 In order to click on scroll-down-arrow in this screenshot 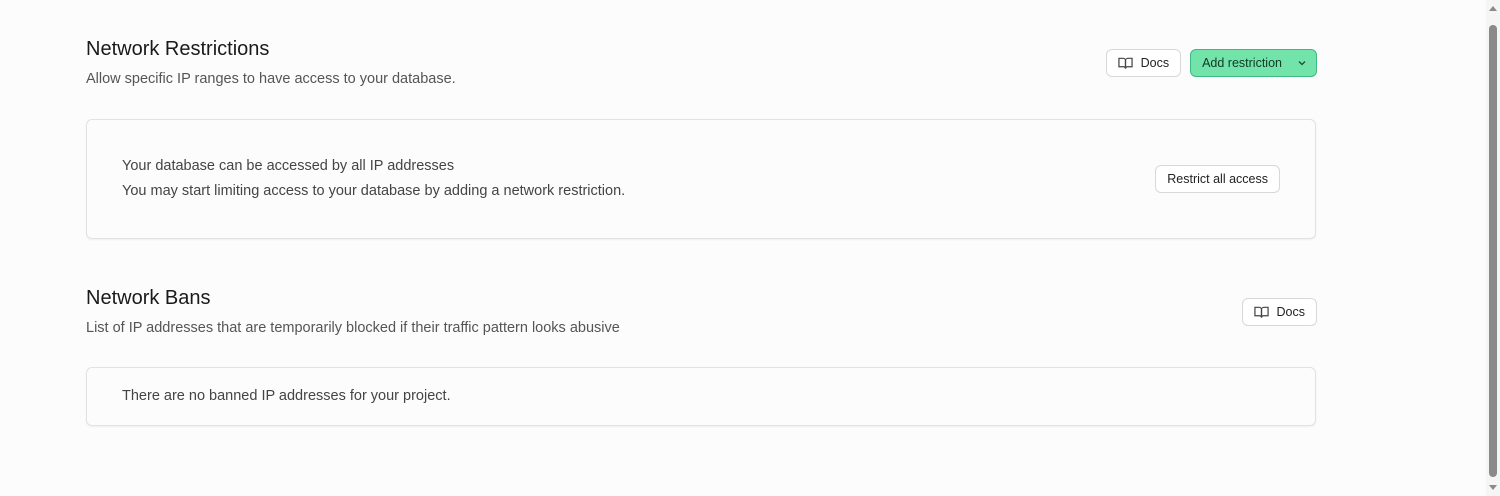, I will do `click(1493, 487)`.